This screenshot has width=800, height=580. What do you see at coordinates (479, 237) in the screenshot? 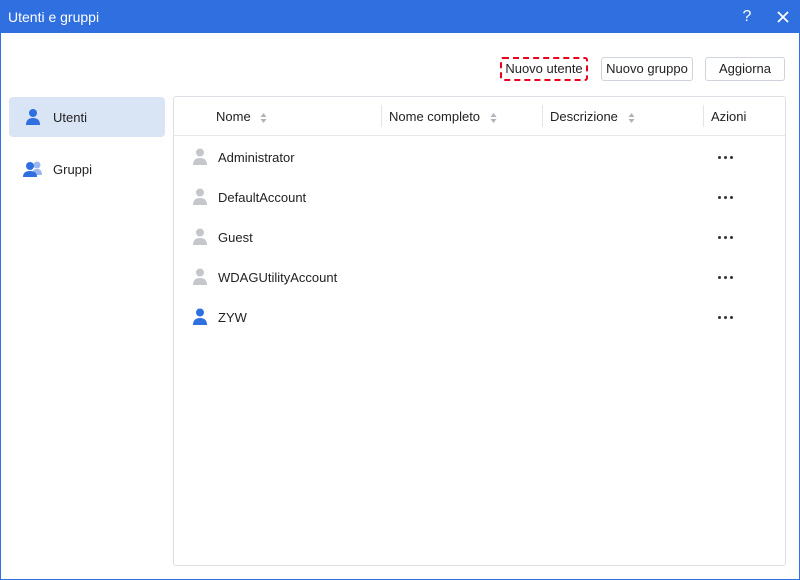
I see `table-row: Guest` at bounding box center [479, 237].